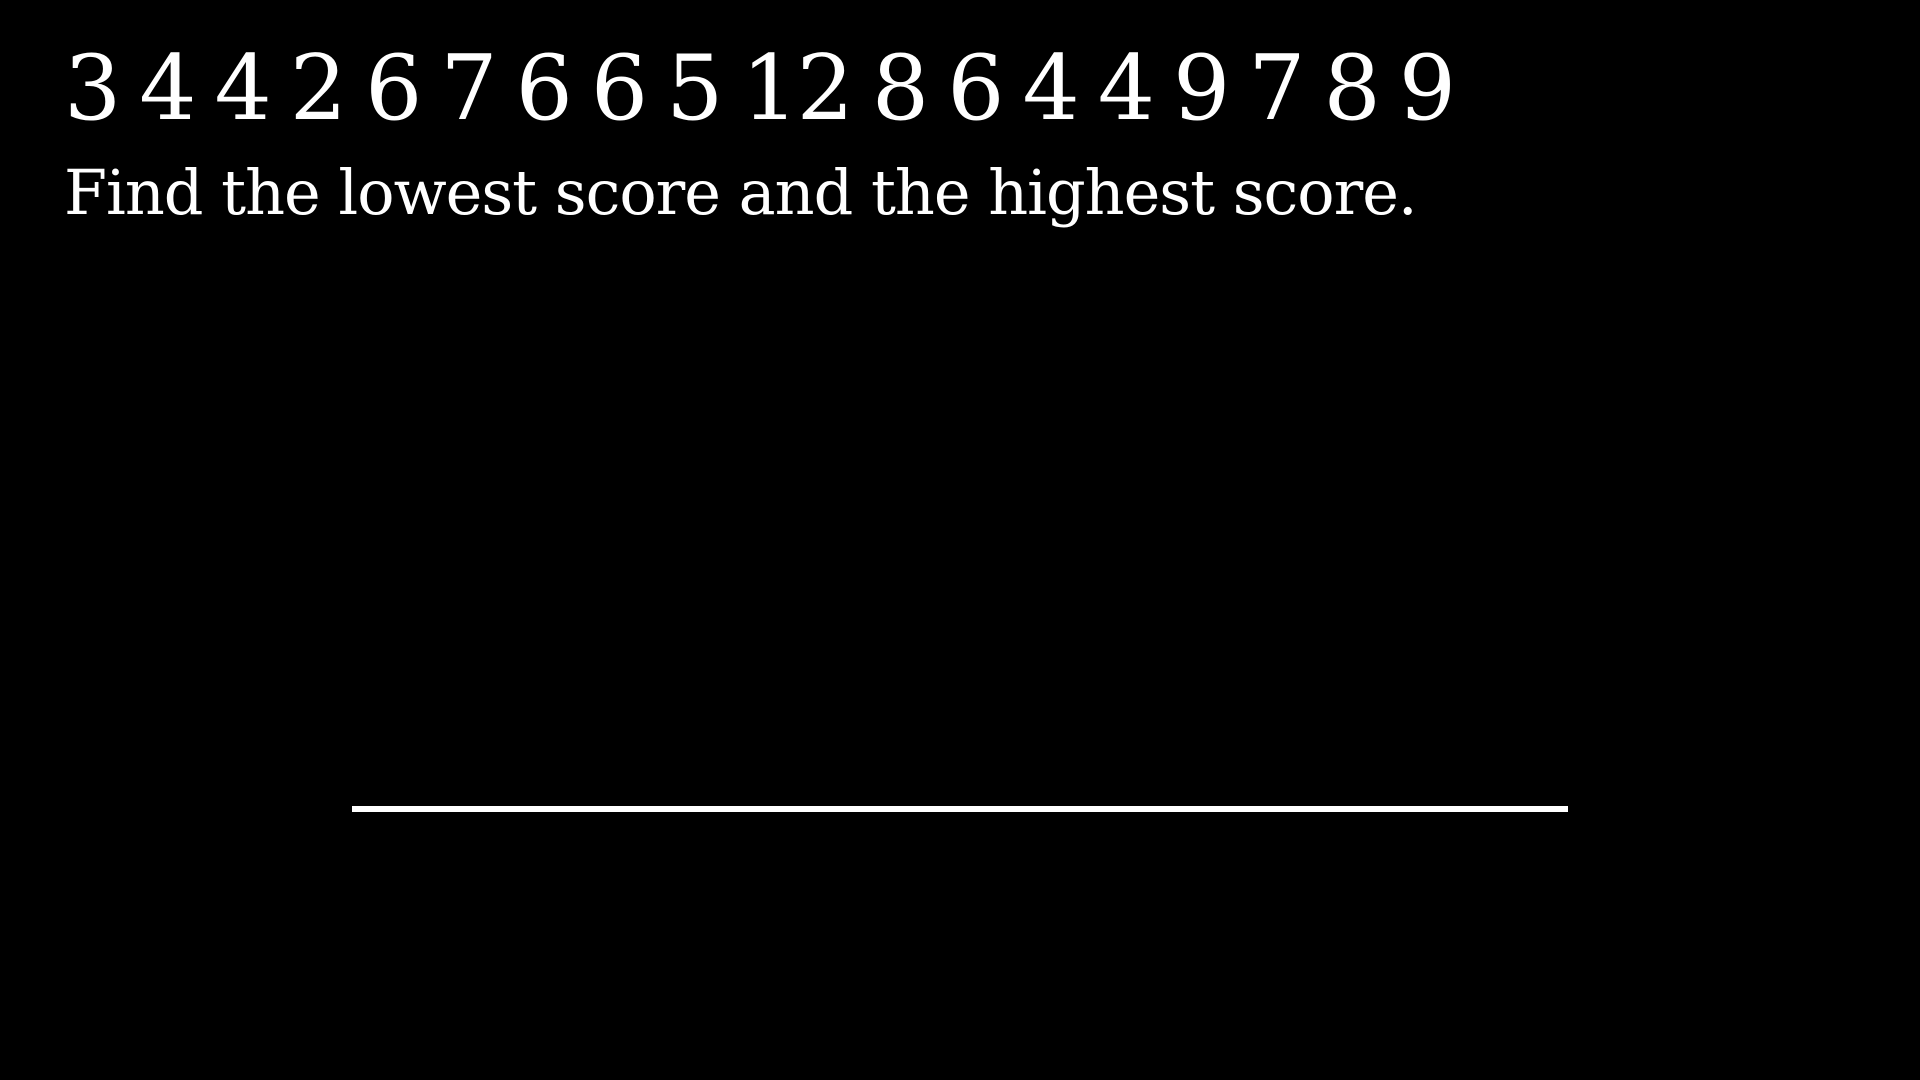 This screenshot has width=1920, height=1080. I want to click on scores-list: 3 4 4 2 6 7 6 6 5 12 8 6 4 4 9 7 8 9, so click(769, 89).